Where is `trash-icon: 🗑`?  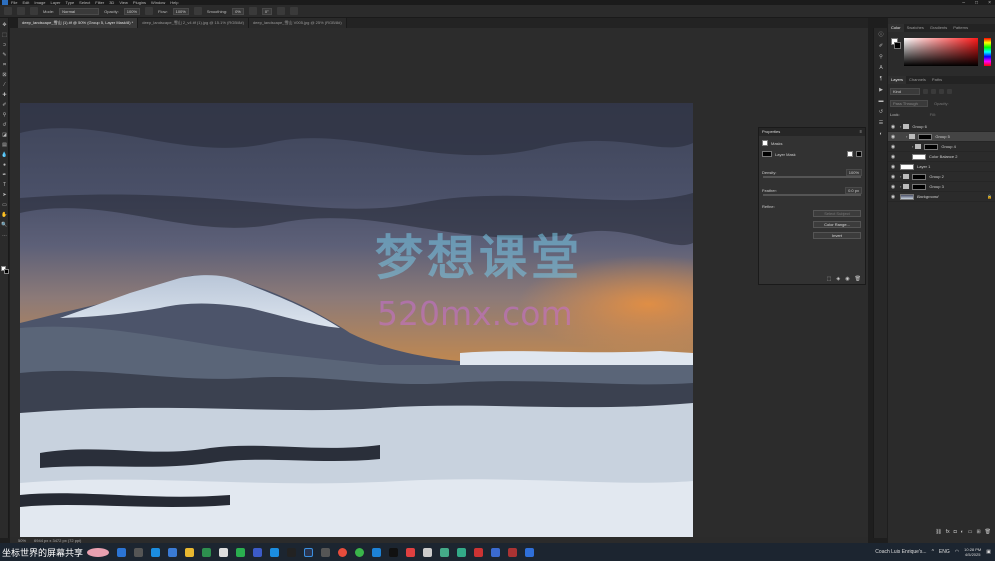
trash-icon: 🗑 is located at coordinates (858, 279).